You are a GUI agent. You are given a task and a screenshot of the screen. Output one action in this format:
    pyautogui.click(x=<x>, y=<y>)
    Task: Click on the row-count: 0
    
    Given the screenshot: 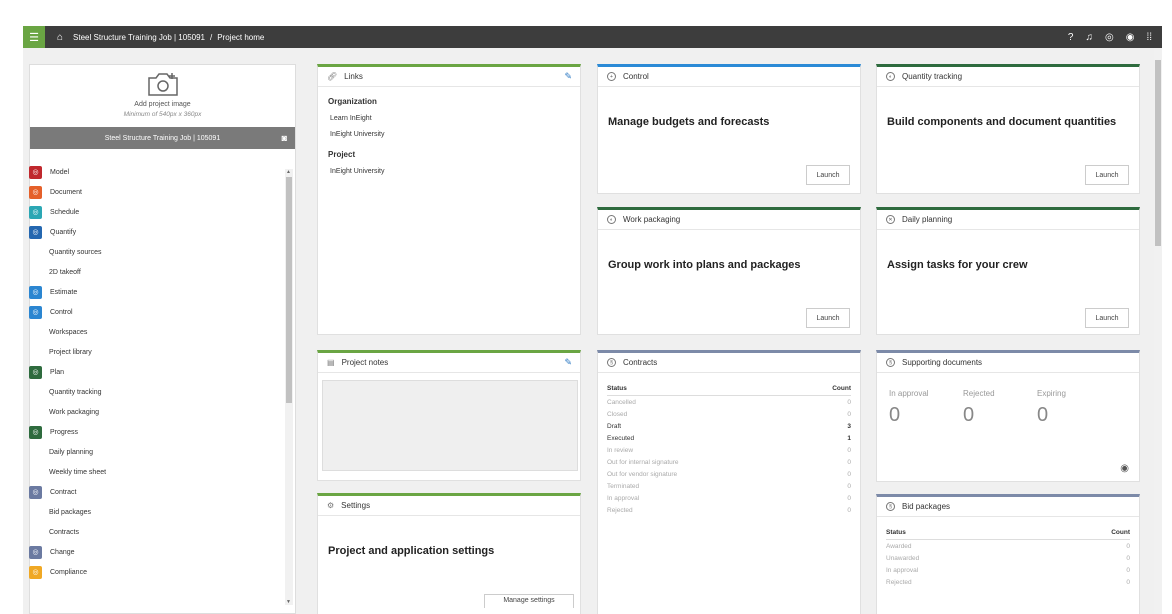 What is the action you would take?
    pyautogui.click(x=1128, y=570)
    